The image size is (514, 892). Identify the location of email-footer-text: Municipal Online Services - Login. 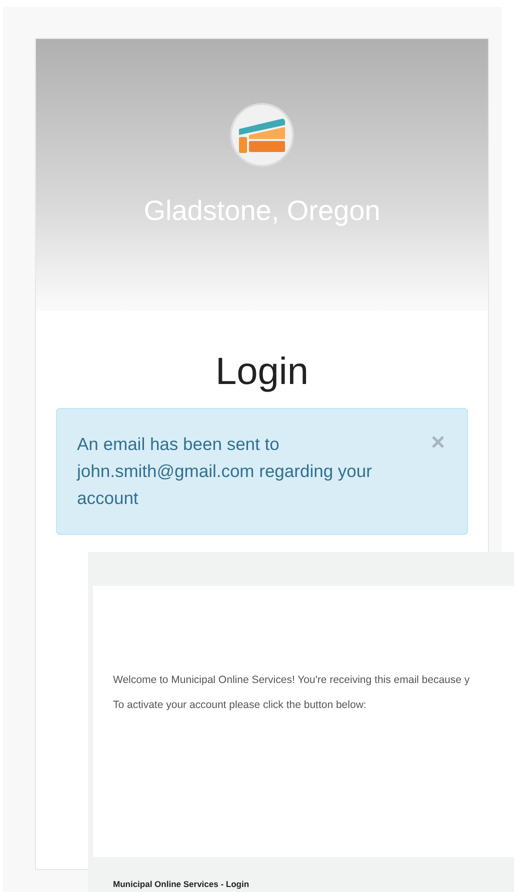
(181, 884).